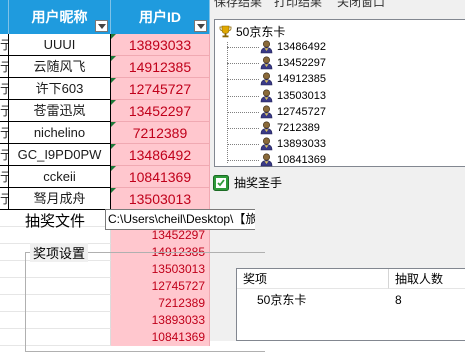 Image resolution: width=465 pixels, height=352 pixels. What do you see at coordinates (298, 128) in the screenshot?
I see `winner-id: 7212389` at bounding box center [298, 128].